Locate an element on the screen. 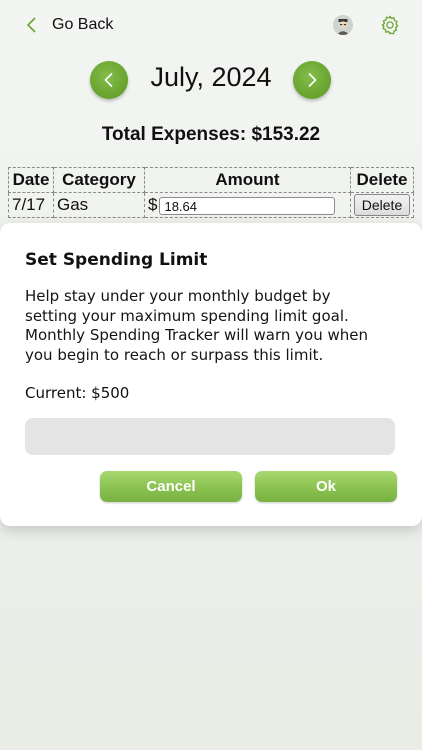 This screenshot has height=750, width=422. table-row: 7/17 Gas $18.64 Delete is located at coordinates (211, 205).